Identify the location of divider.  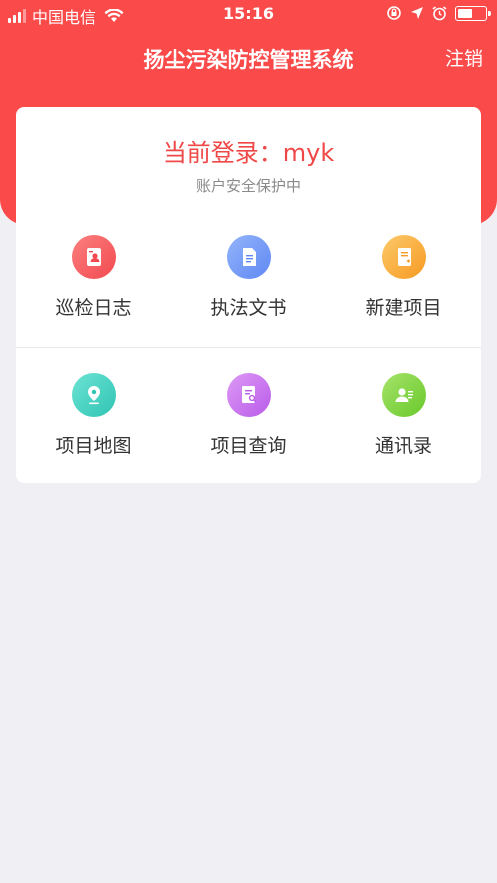
(248, 347).